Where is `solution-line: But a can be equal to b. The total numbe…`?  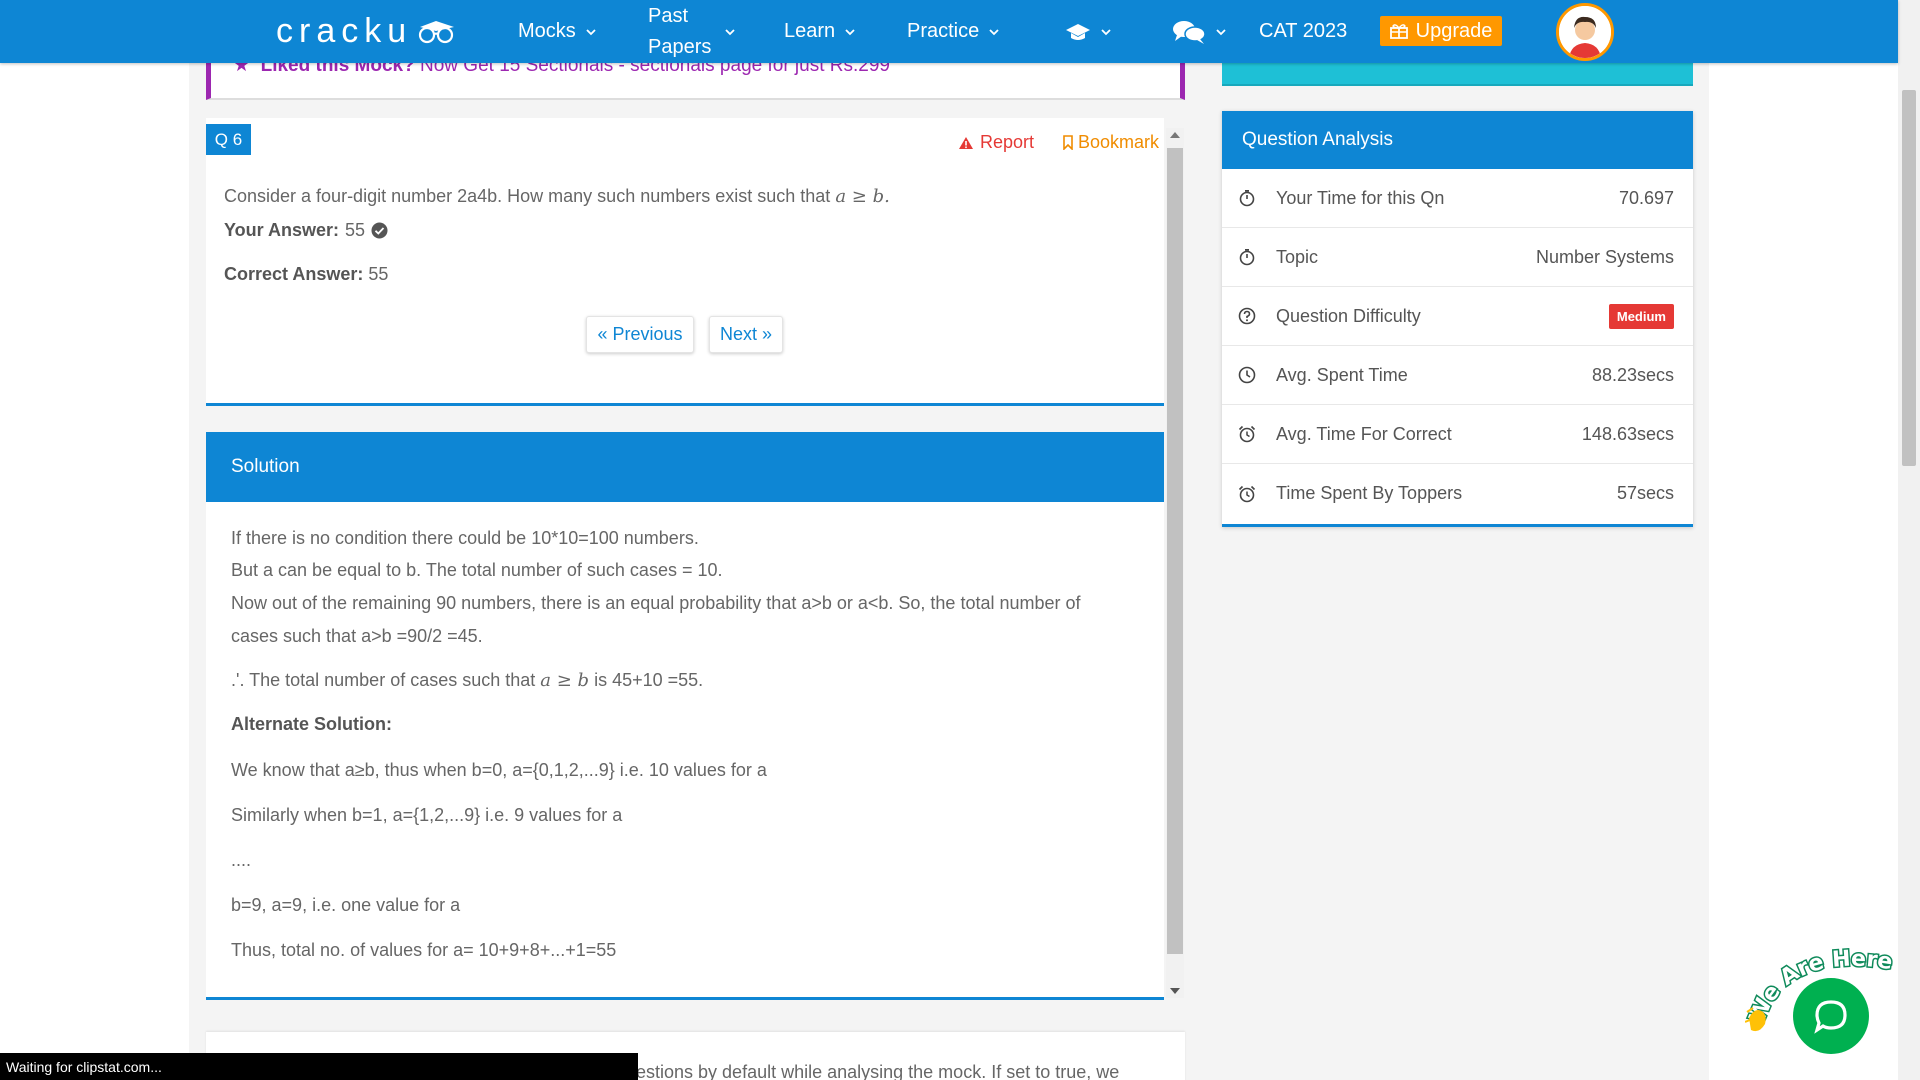 solution-line: But a can be equal to b. The total numbe… is located at coordinates (477, 570).